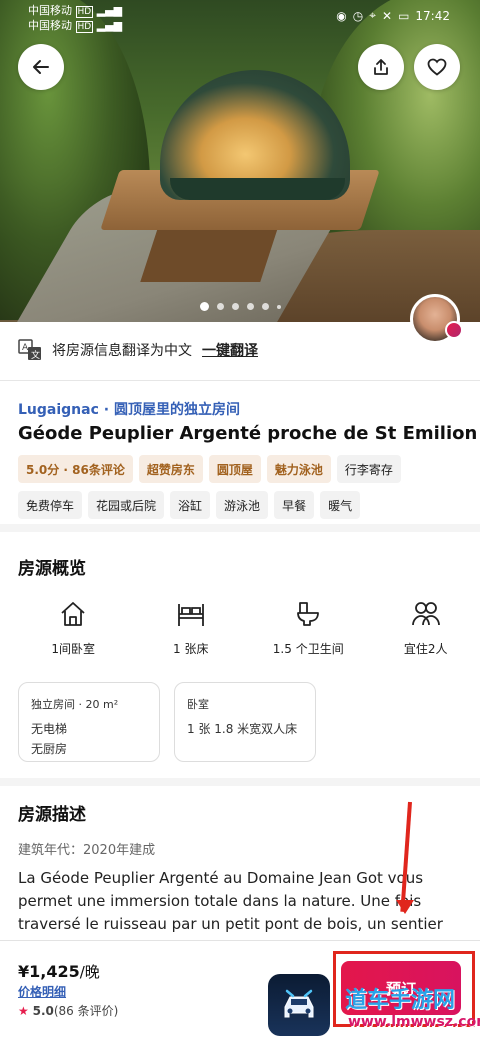 This screenshot has height=1040, width=480. What do you see at coordinates (404, 15) in the screenshot?
I see `battery-icon: ▭` at bounding box center [404, 15].